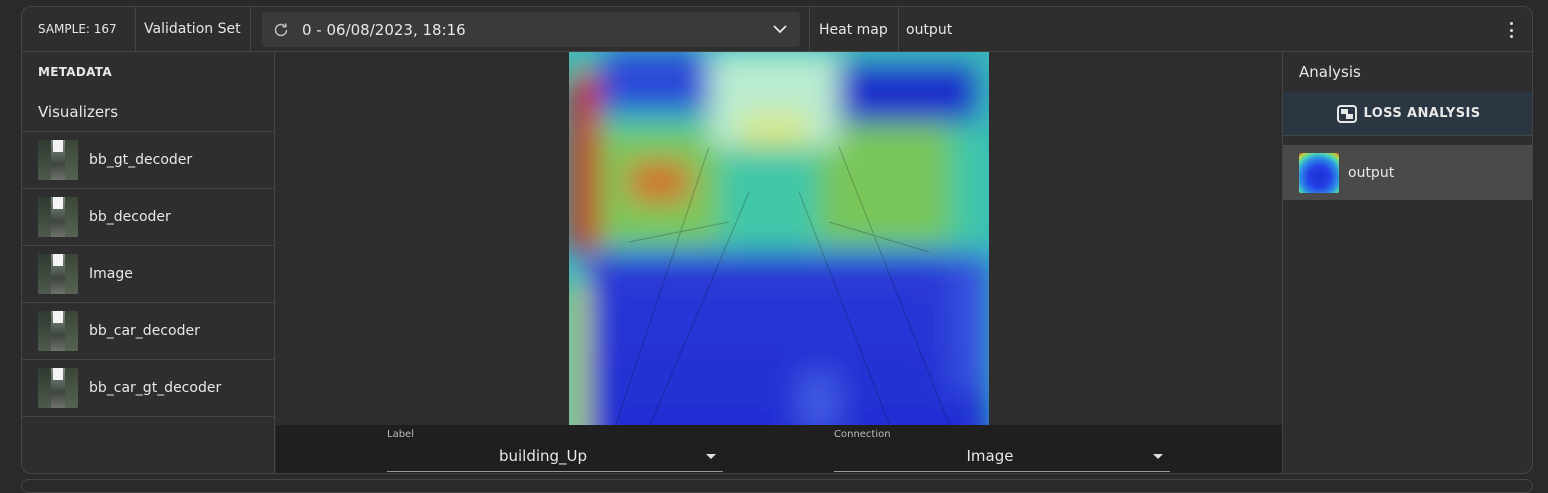 The width and height of the screenshot is (1548, 493). What do you see at coordinates (1422, 113) in the screenshot?
I see `loss-analysis-label: LOSS ANALYSIS` at bounding box center [1422, 113].